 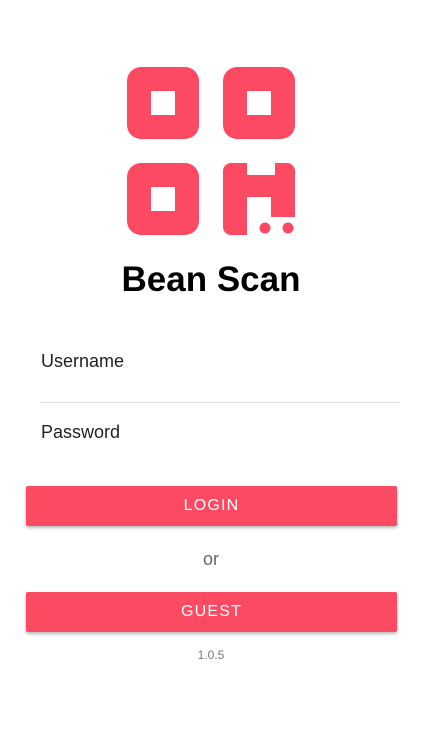 I want to click on login-button: LOGIN, so click(x=211, y=506).